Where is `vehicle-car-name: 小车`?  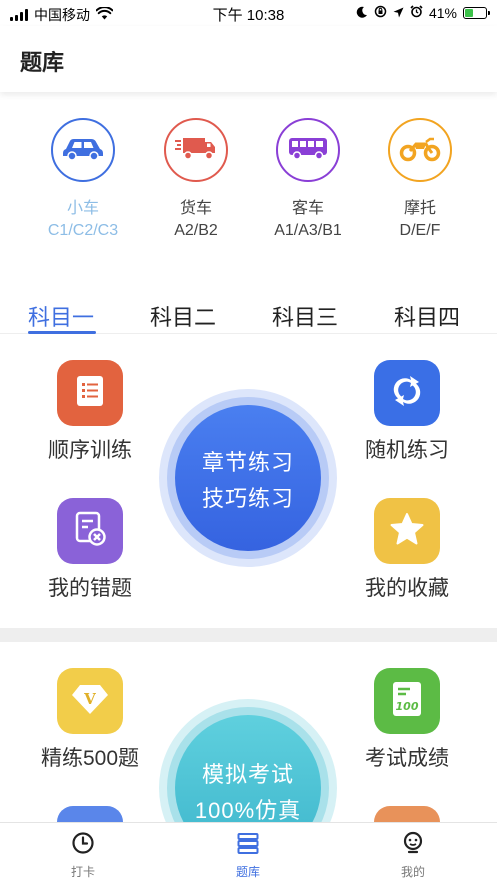
vehicle-car-name: 小车 is located at coordinates (82, 208).